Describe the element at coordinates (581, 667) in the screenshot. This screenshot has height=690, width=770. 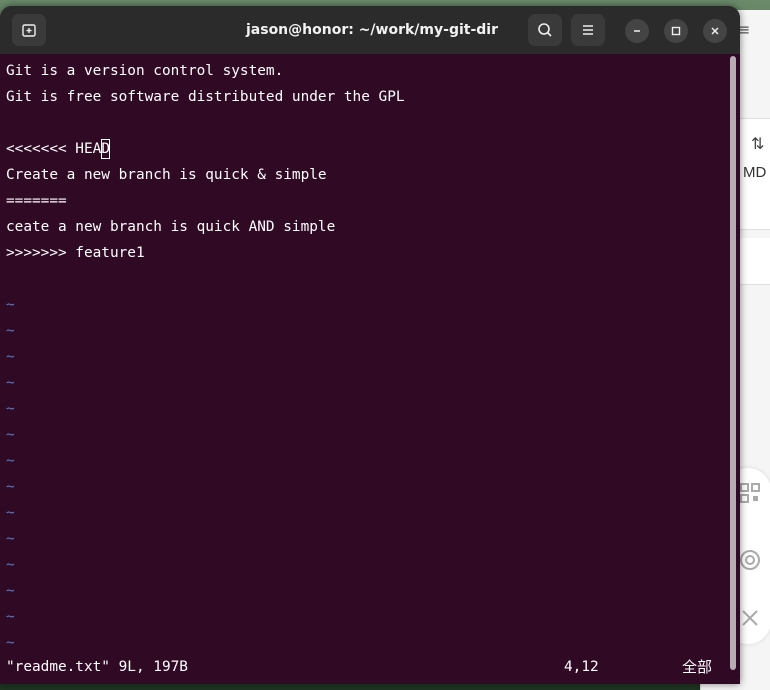
I see `vim-cursor-position: 4,12` at that location.